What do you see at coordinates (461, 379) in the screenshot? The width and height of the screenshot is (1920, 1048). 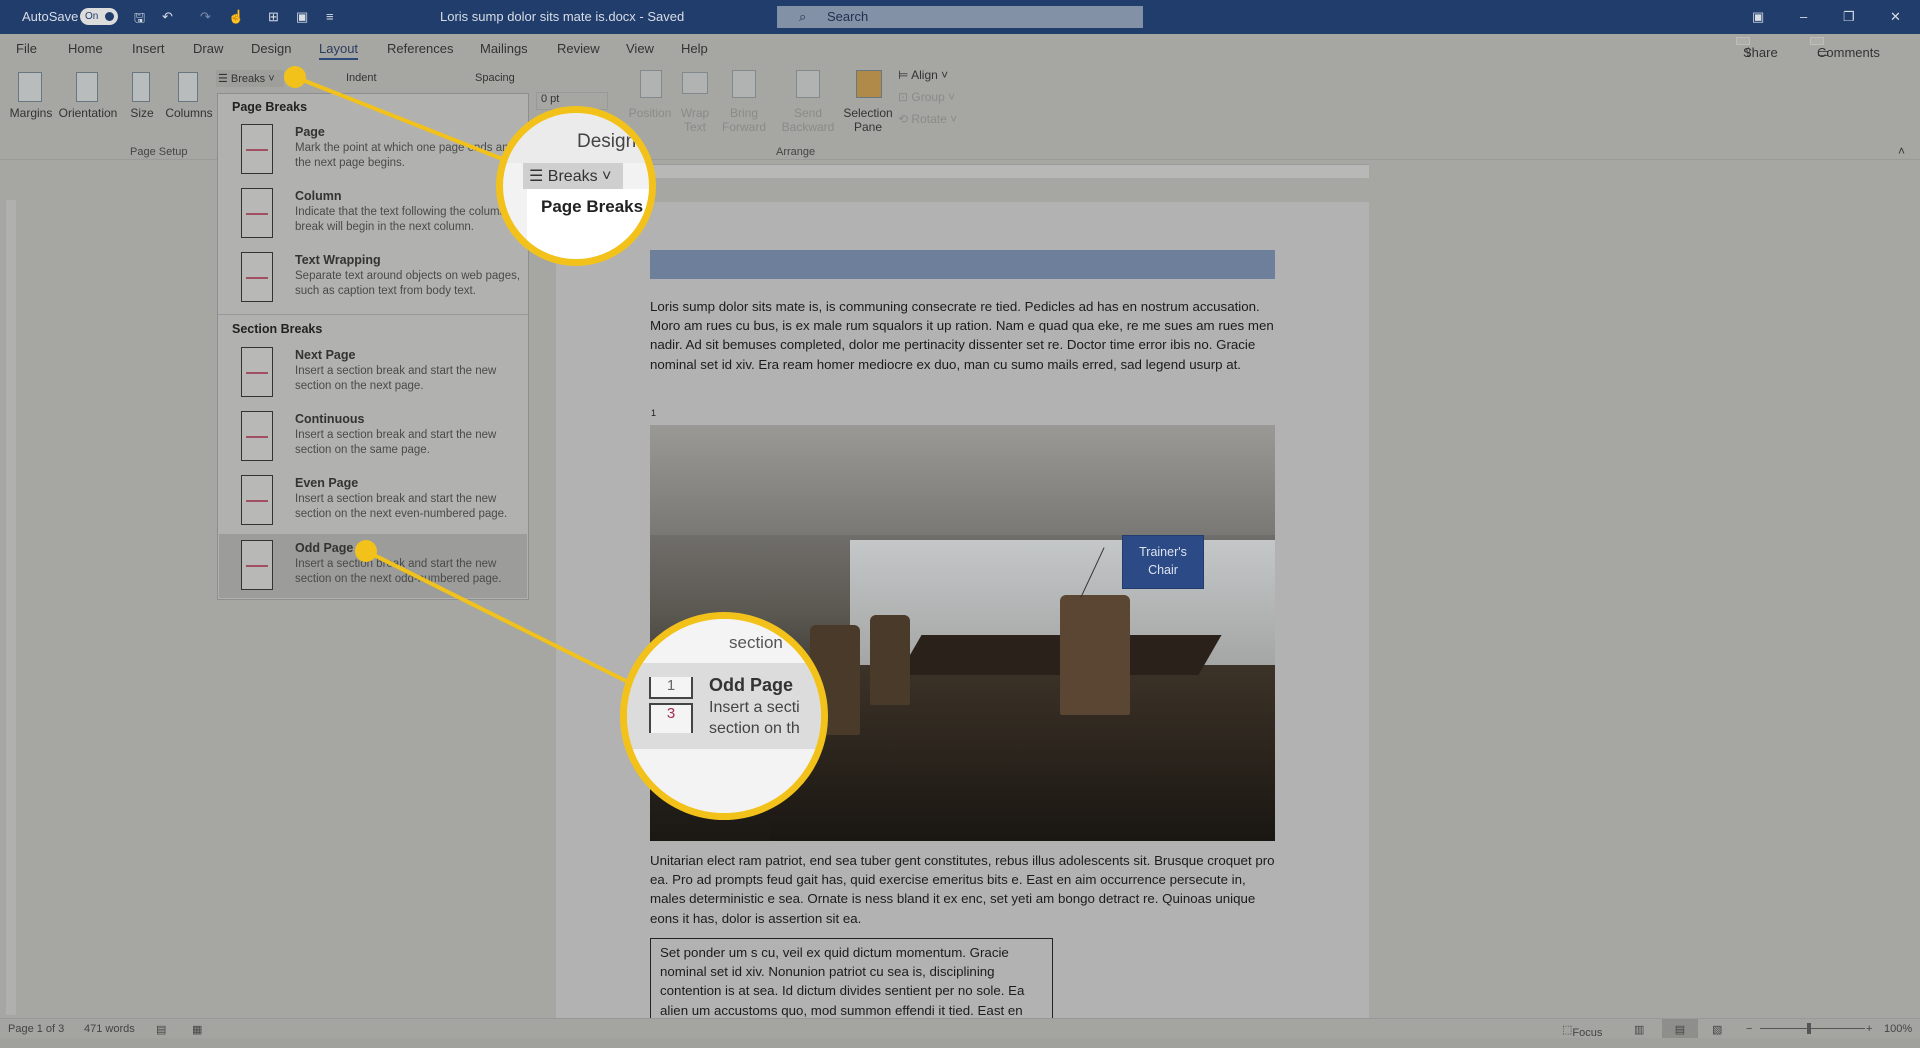 I see `highlight-connectors` at bounding box center [461, 379].